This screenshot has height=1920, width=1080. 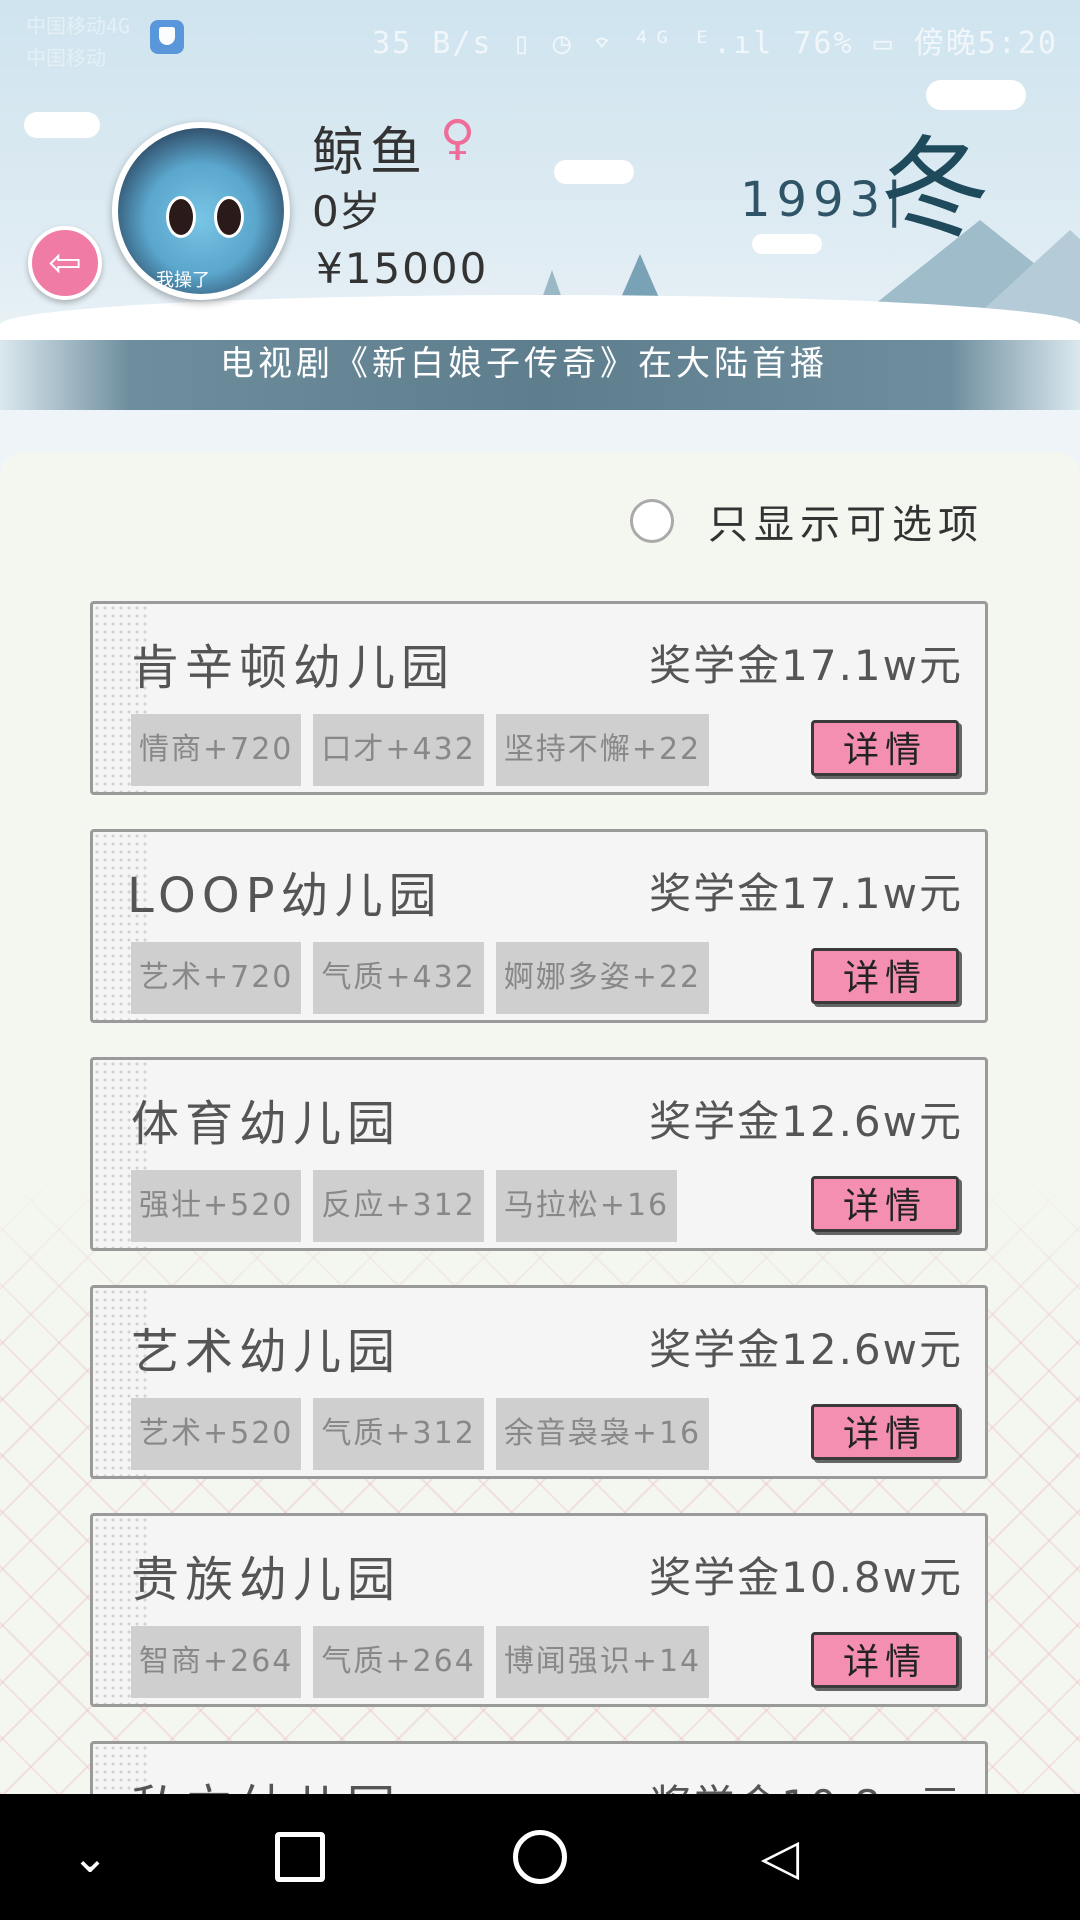 What do you see at coordinates (266, 1124) in the screenshot?
I see `school-title: 体育幼儿园` at bounding box center [266, 1124].